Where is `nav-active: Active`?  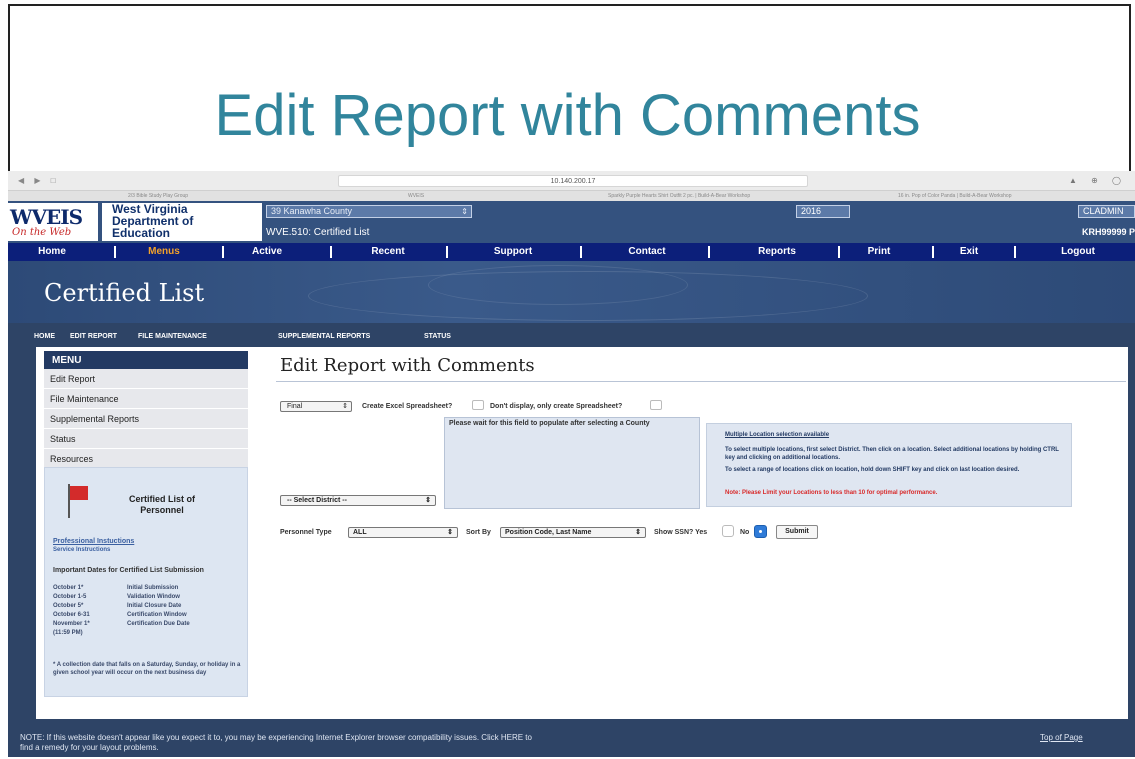 nav-active: Active is located at coordinates (267, 251).